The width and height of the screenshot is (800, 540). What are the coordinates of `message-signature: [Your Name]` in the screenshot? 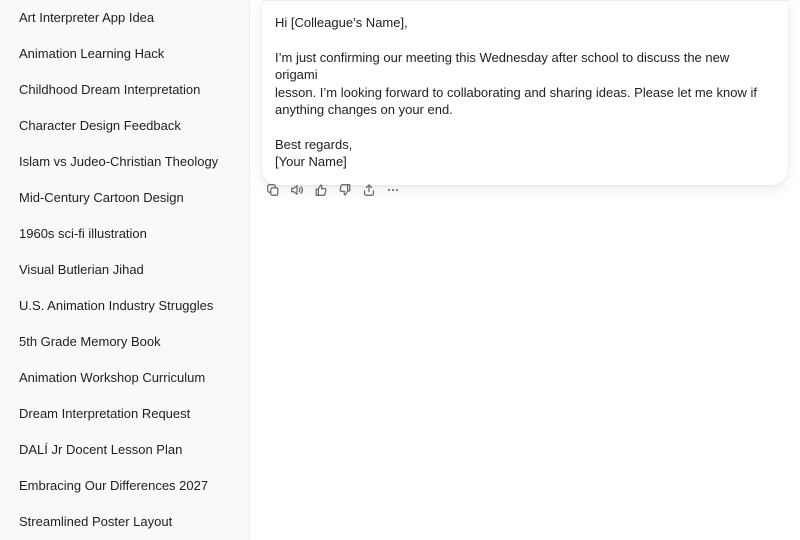 It's located at (311, 161).